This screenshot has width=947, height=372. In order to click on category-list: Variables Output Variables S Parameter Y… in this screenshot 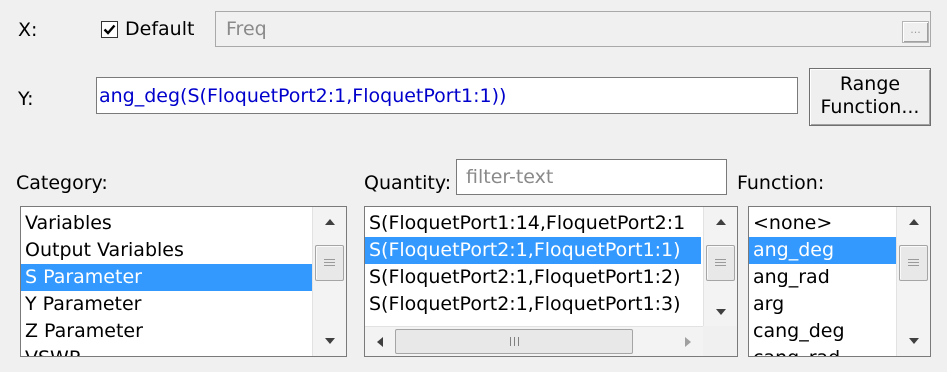, I will do `click(183, 281)`.